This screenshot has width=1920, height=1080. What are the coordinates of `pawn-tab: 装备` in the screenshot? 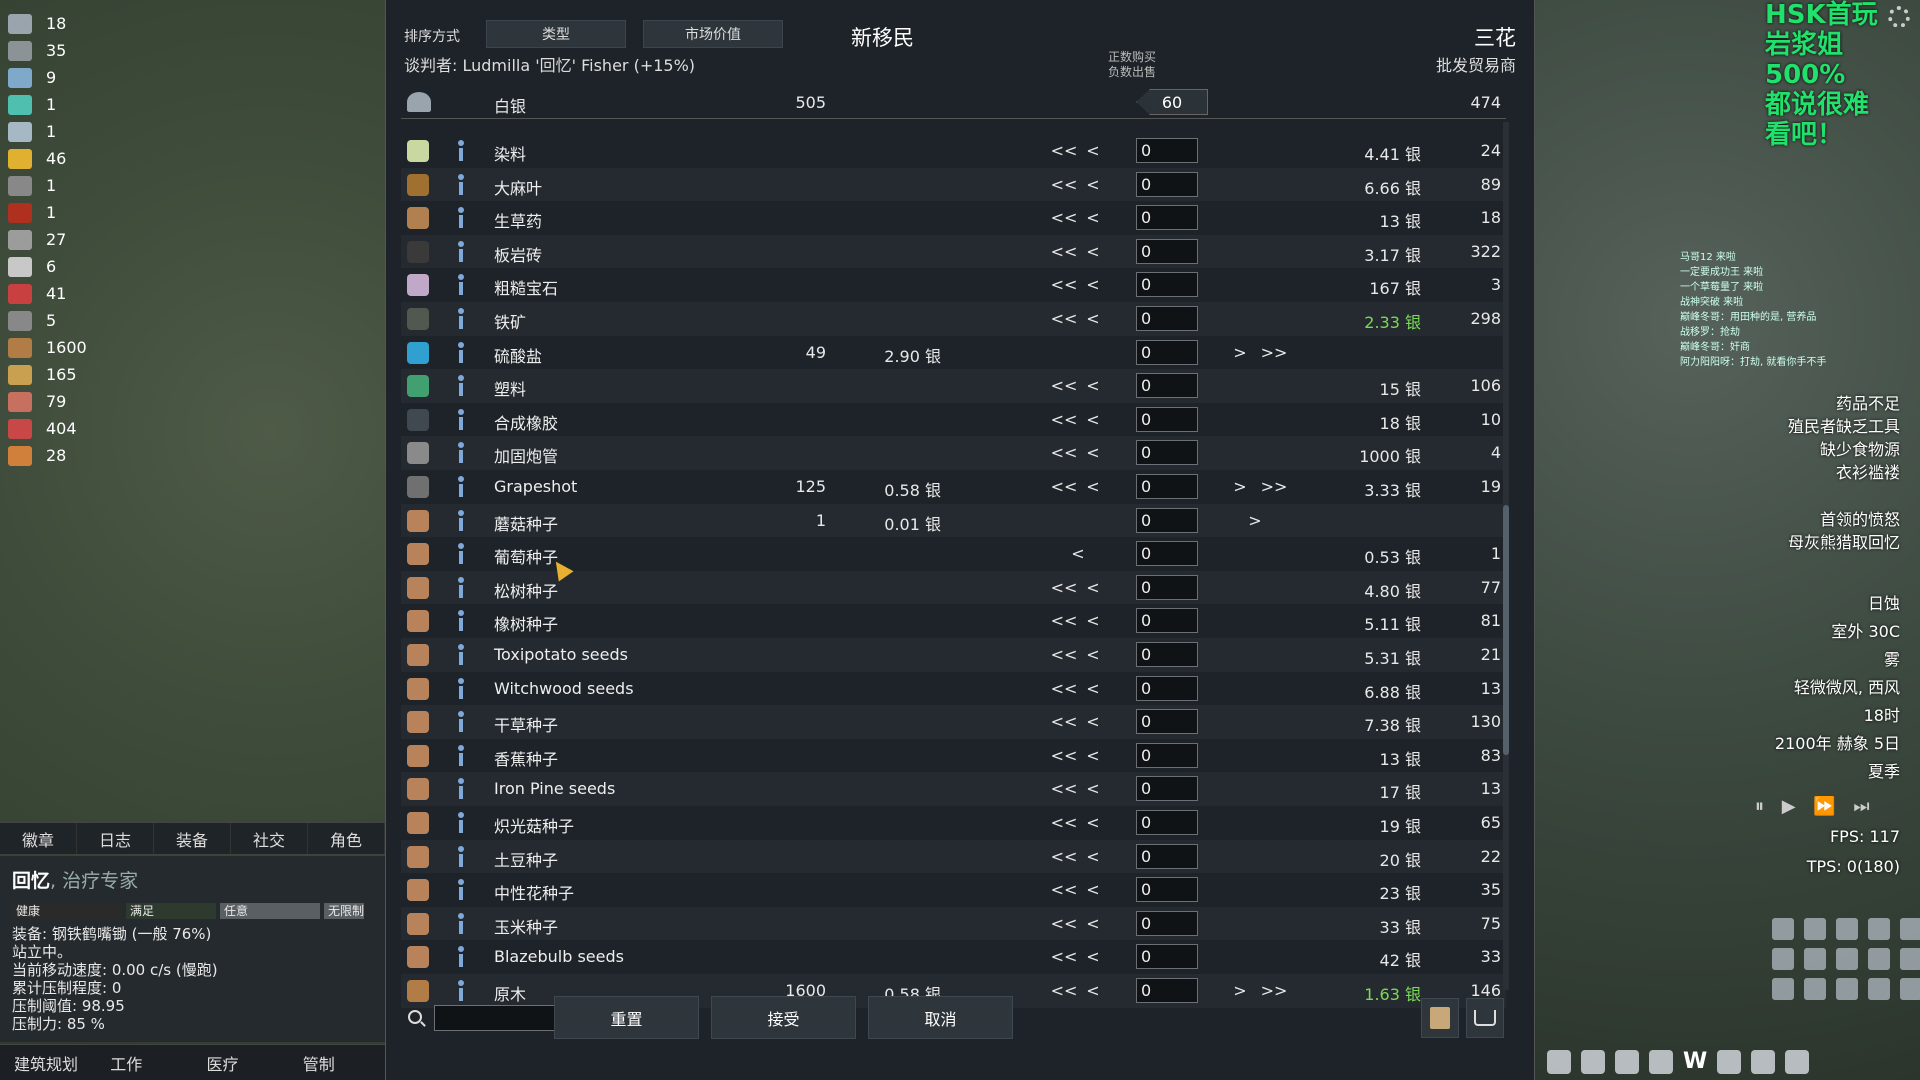 It's located at (192, 838).